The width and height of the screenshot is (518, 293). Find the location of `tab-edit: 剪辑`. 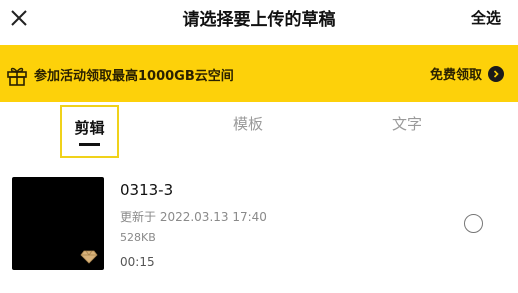

tab-edit: 剪辑 is located at coordinates (89, 131).